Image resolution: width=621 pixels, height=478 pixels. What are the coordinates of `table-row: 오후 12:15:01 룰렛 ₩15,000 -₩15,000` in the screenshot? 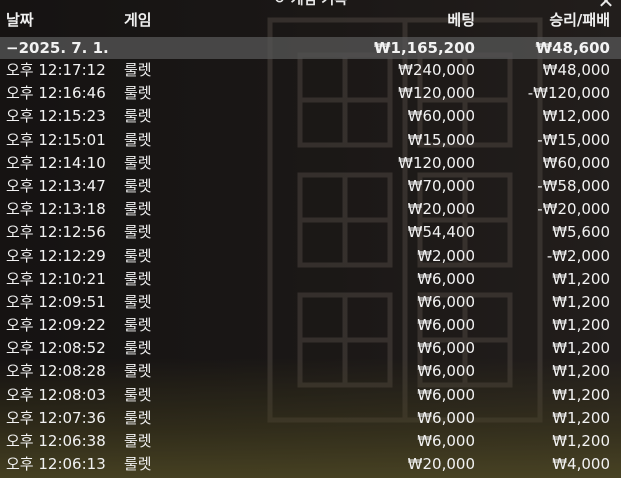 It's located at (310, 140).